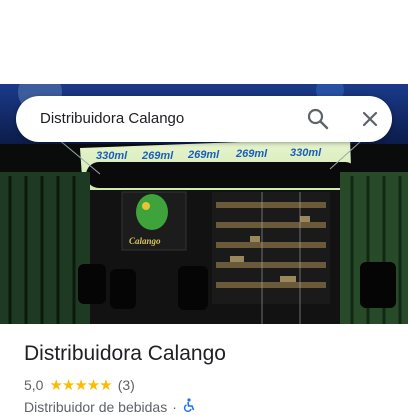 The image size is (408, 415). Describe the element at coordinates (126, 385) in the screenshot. I see `review-count: (3)` at that location.